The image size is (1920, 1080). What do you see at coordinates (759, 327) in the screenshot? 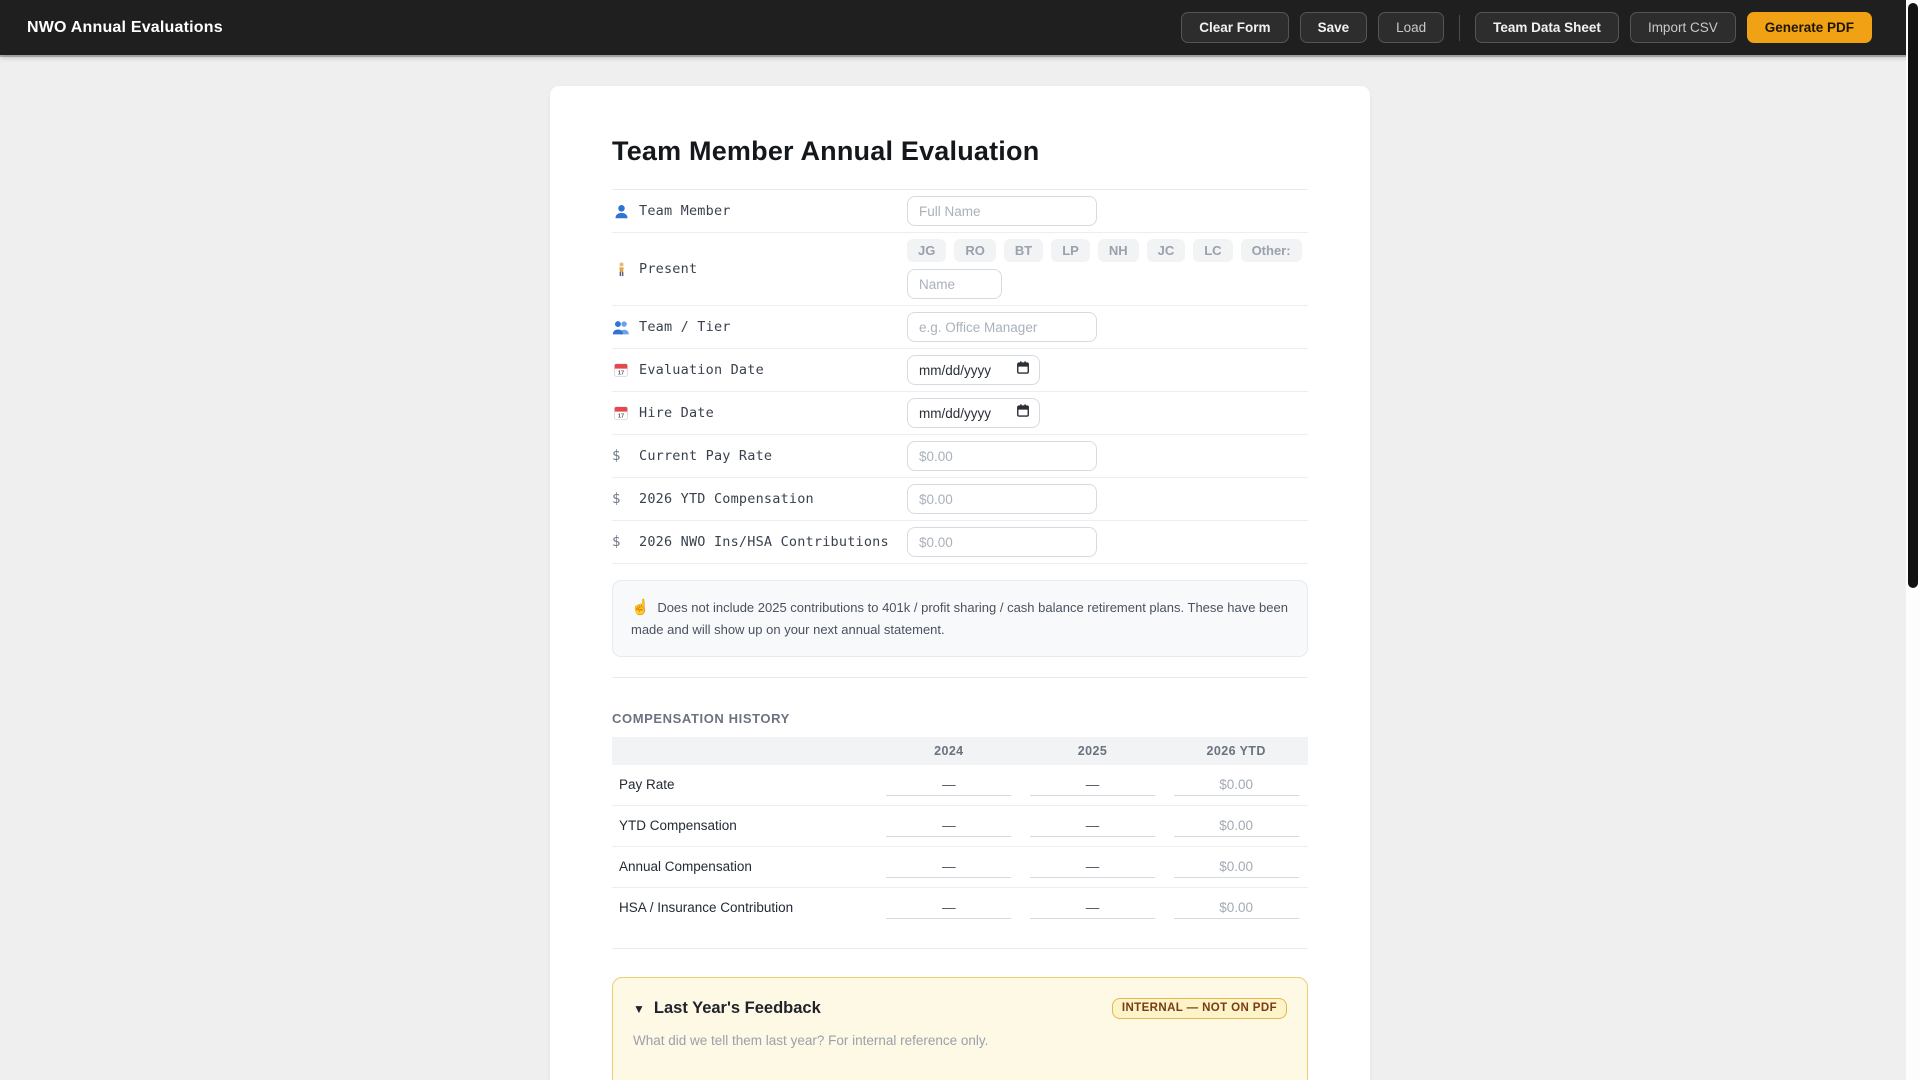
I see `team-tier-label: Team / Tier` at bounding box center [759, 327].